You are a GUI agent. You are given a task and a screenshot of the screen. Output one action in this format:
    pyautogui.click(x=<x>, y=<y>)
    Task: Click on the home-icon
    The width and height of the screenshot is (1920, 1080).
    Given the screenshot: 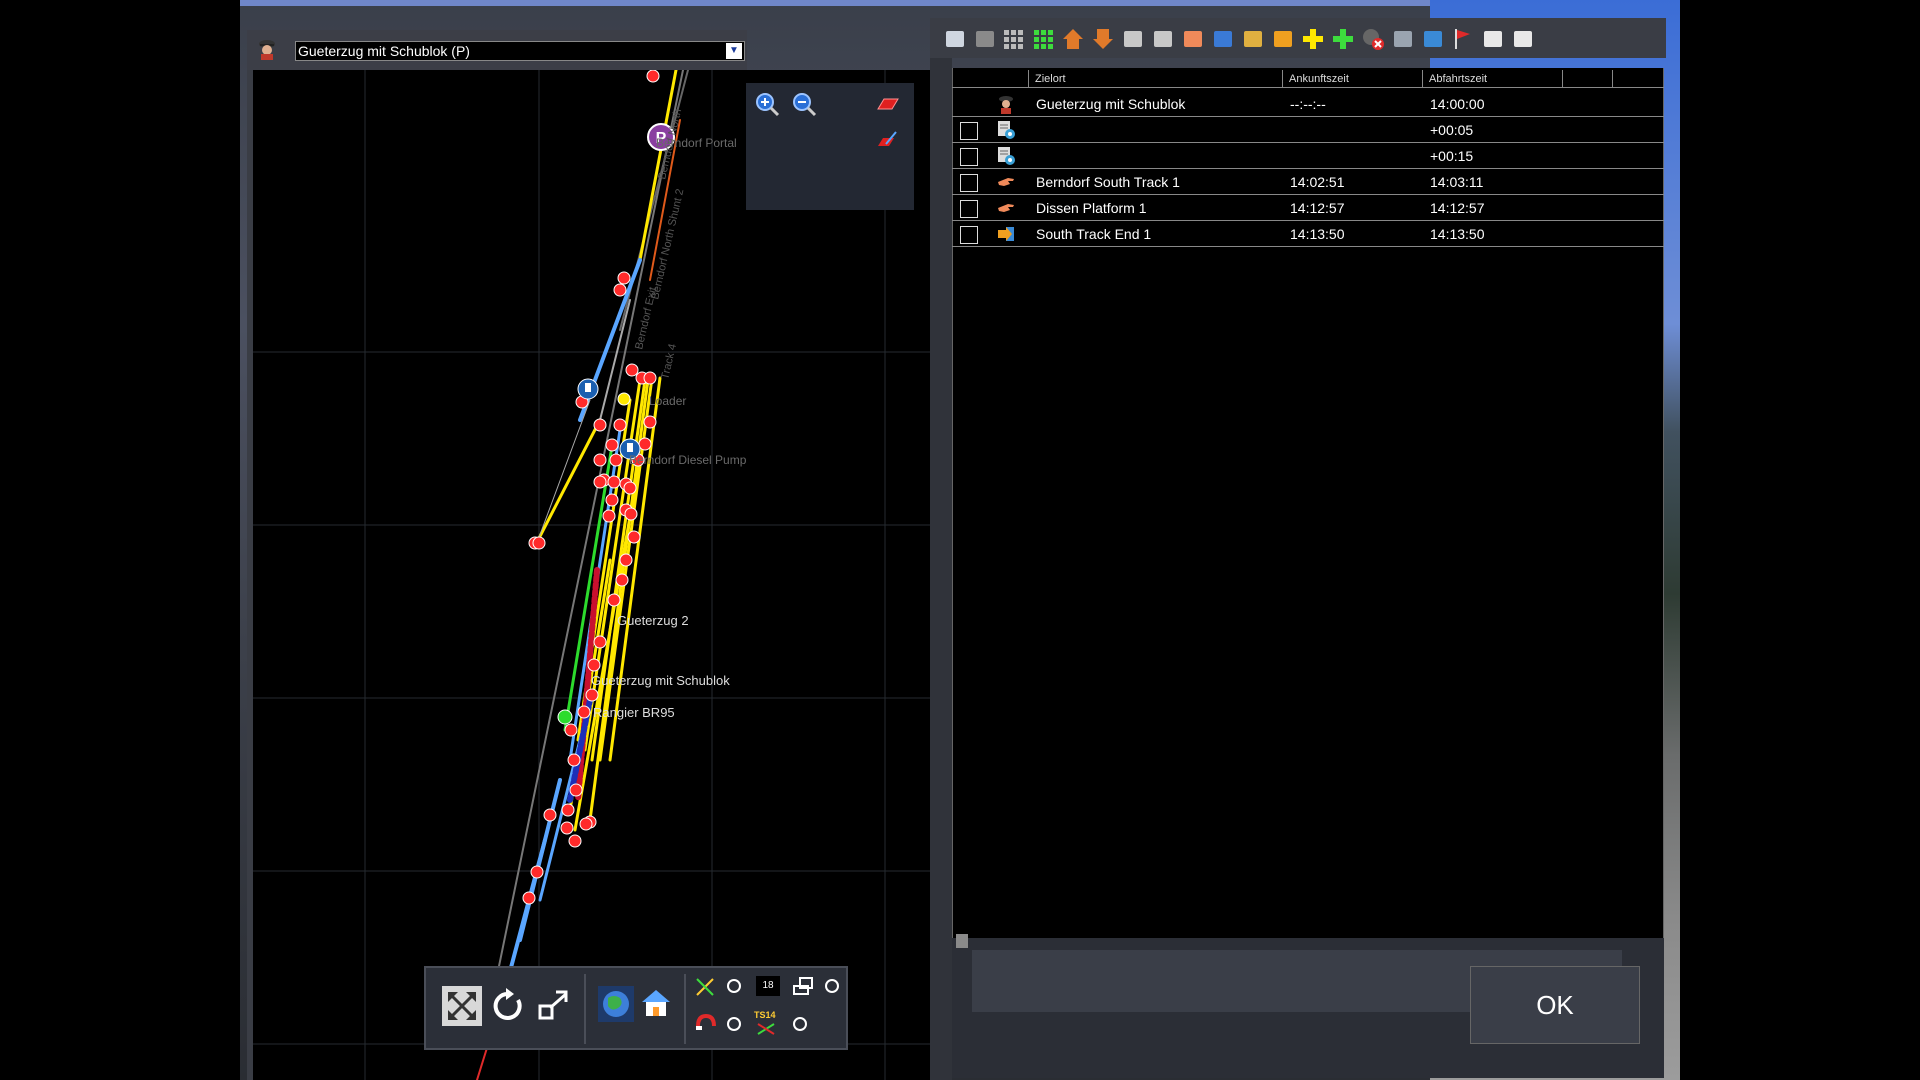 What is the action you would take?
    pyautogui.click(x=656, y=1004)
    